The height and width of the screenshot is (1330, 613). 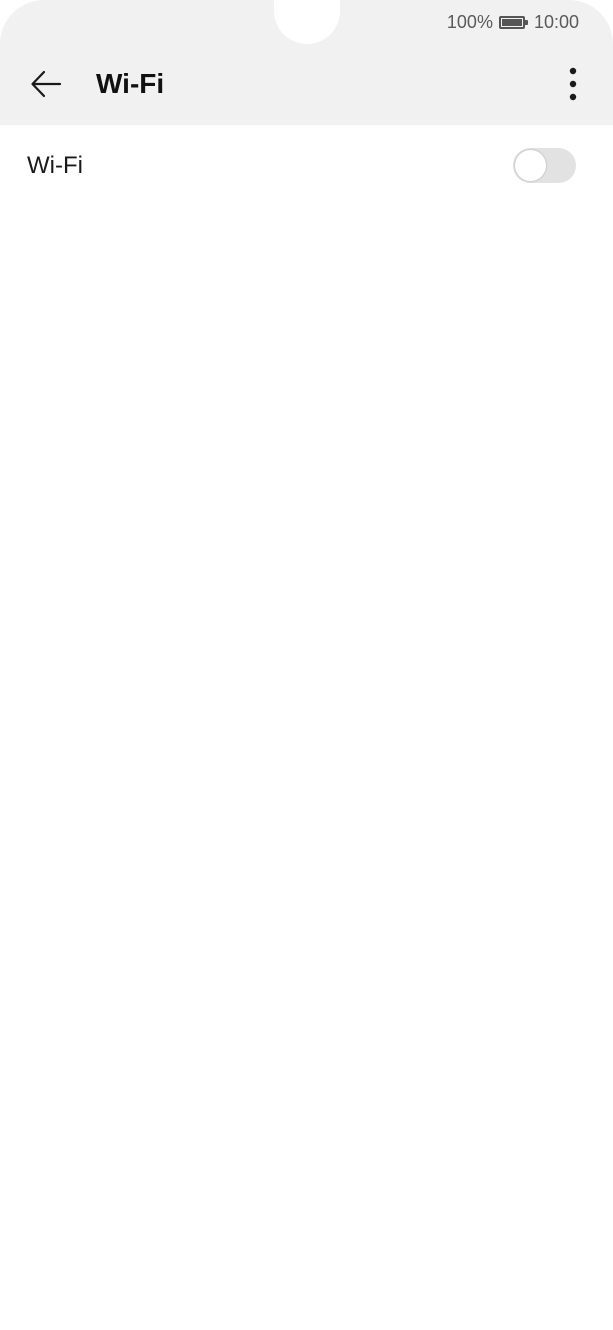 I want to click on more-options-button, so click(x=573, y=84).